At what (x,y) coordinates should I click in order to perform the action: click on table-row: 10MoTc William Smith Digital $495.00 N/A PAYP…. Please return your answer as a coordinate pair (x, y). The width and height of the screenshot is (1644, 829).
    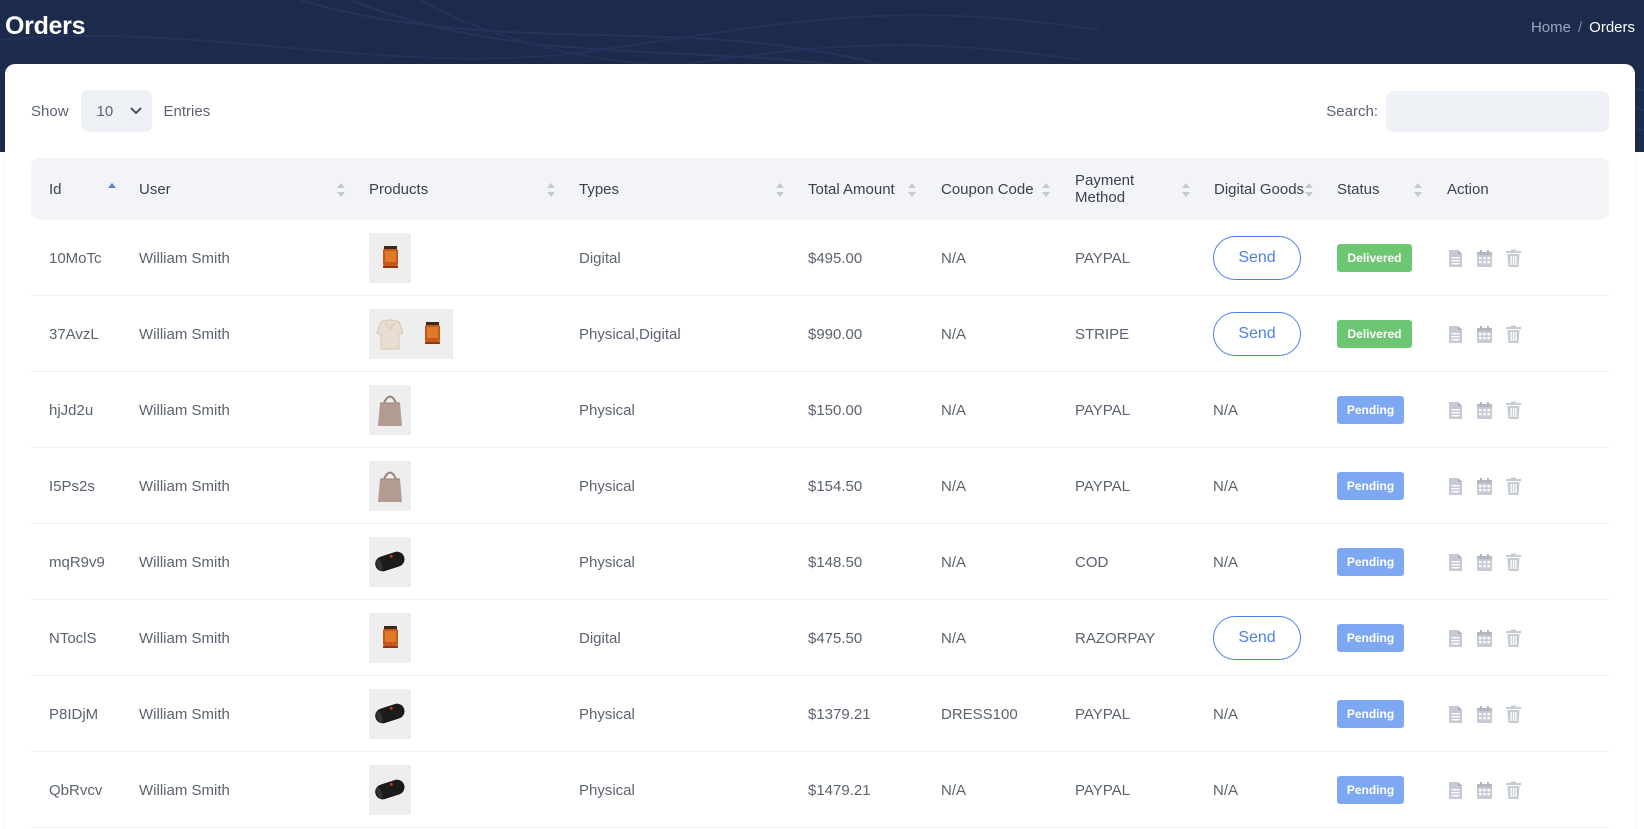
    Looking at the image, I should click on (820, 258).